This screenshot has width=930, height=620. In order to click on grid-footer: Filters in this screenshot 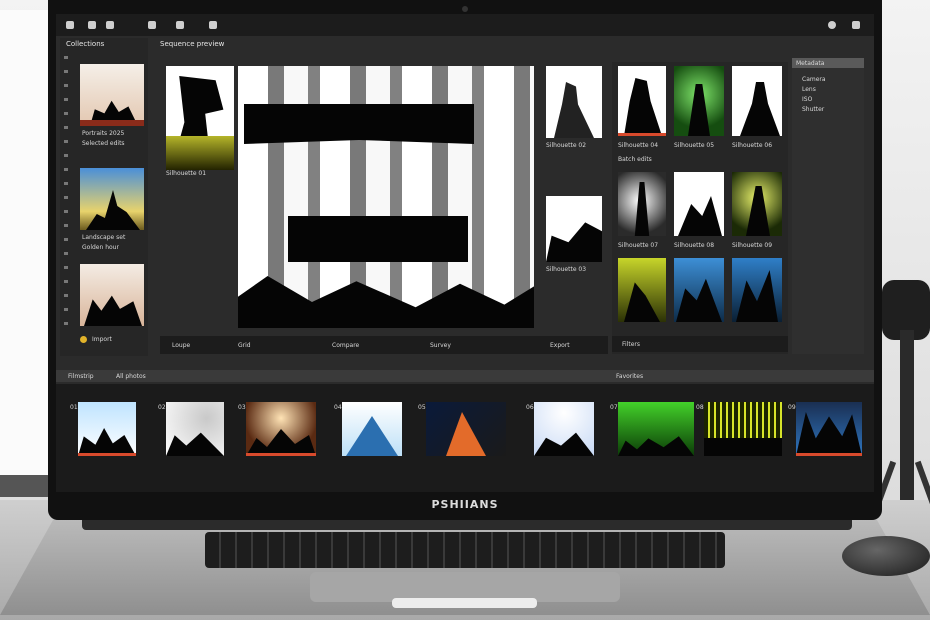, I will do `click(700, 344)`.